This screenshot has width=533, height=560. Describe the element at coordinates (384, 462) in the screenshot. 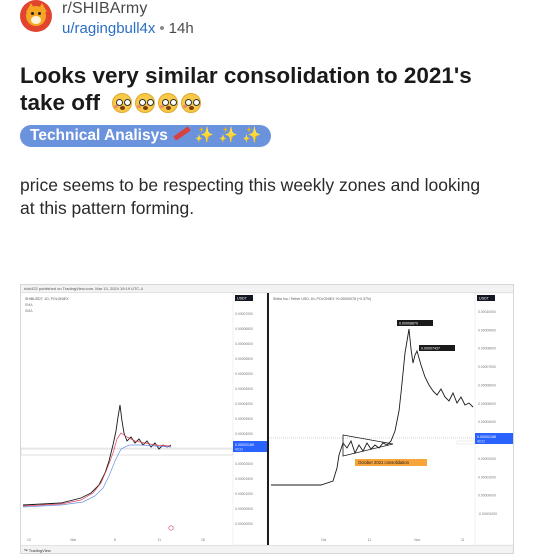

I see `consolidation-annotation-text: October 2021 consolidation` at that location.